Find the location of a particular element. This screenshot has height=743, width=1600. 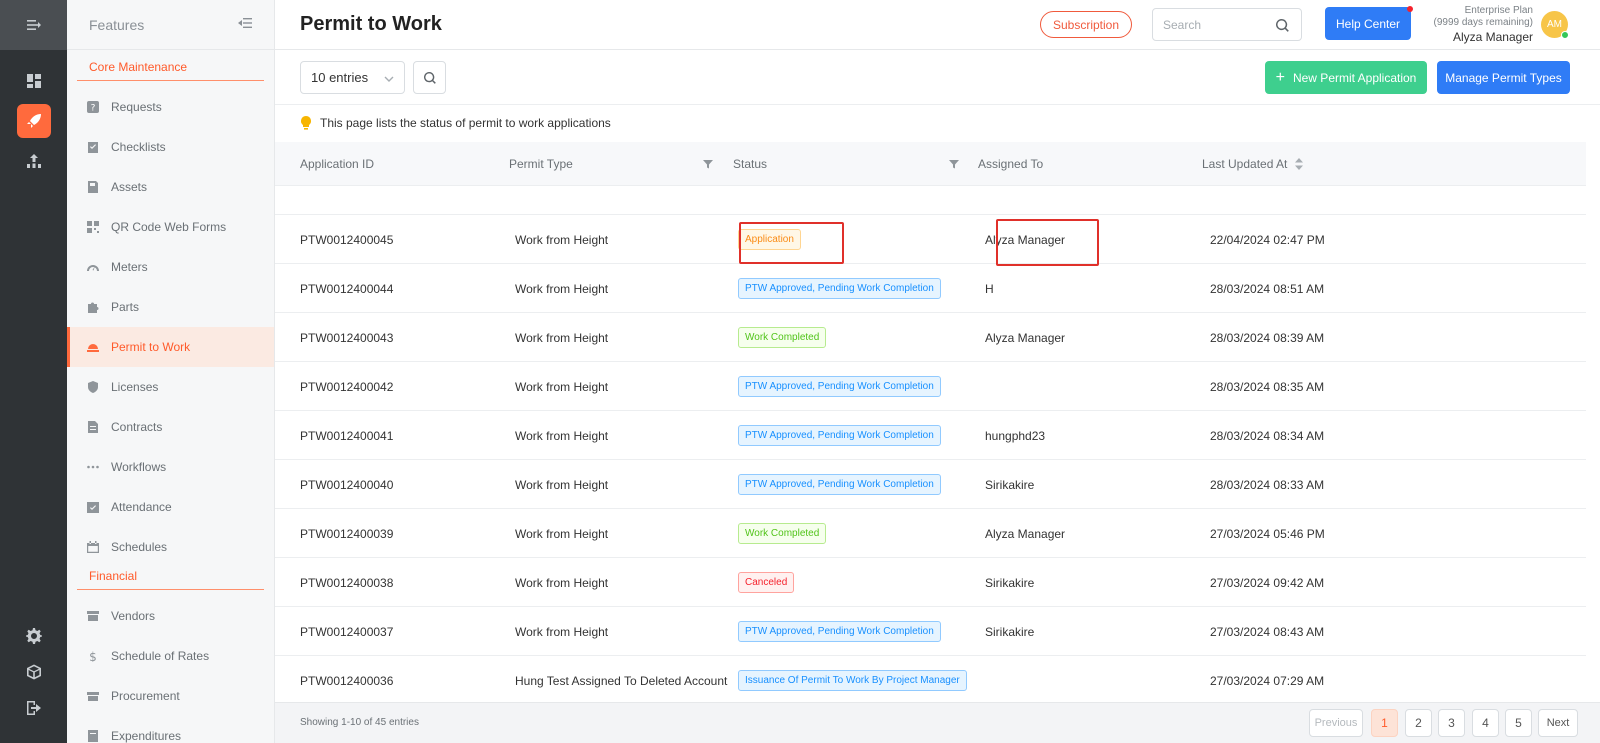

application-id: PTW0012400039 is located at coordinates (346, 533).